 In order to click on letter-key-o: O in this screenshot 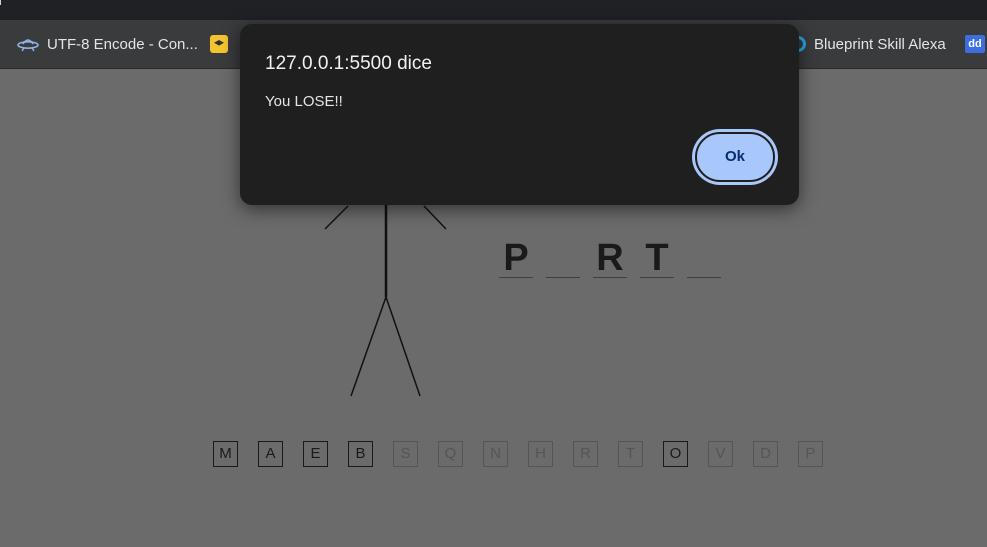, I will do `click(675, 454)`.